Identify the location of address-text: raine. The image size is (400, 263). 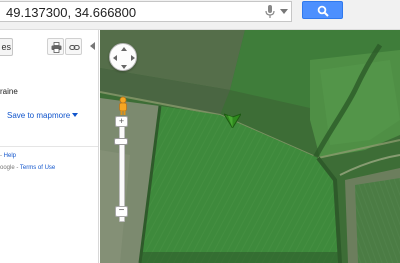
(9, 91).